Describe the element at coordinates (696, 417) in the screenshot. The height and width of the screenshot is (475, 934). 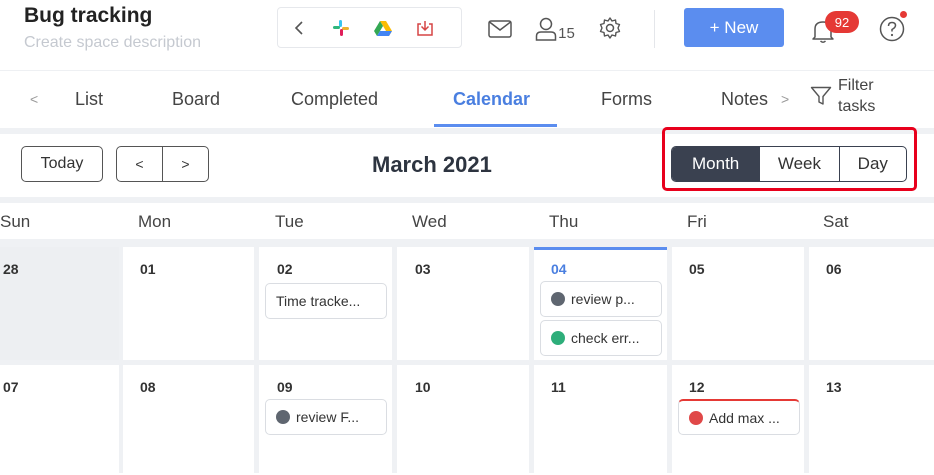
I see `app-icon` at that location.